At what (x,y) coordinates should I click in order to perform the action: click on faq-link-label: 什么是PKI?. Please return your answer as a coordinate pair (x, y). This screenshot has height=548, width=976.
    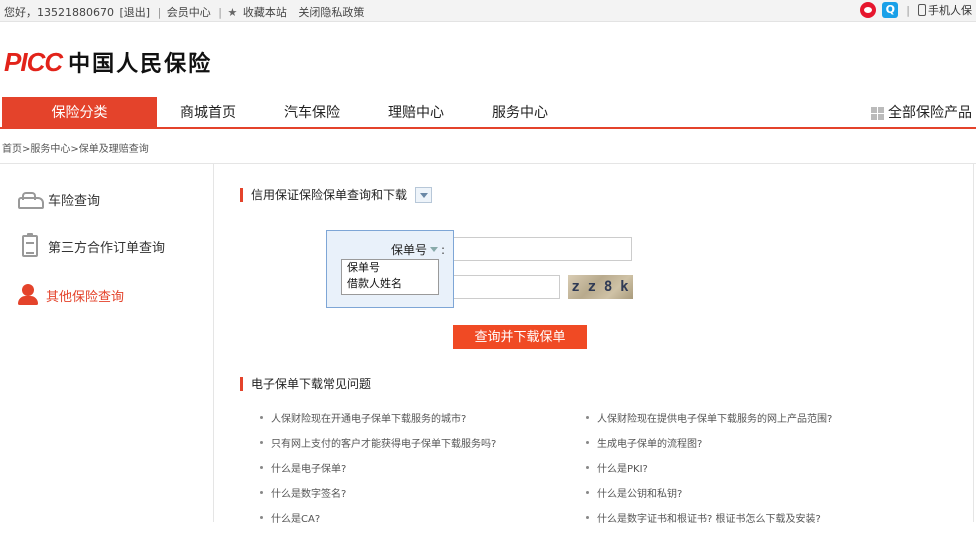
    Looking at the image, I should click on (622, 469).